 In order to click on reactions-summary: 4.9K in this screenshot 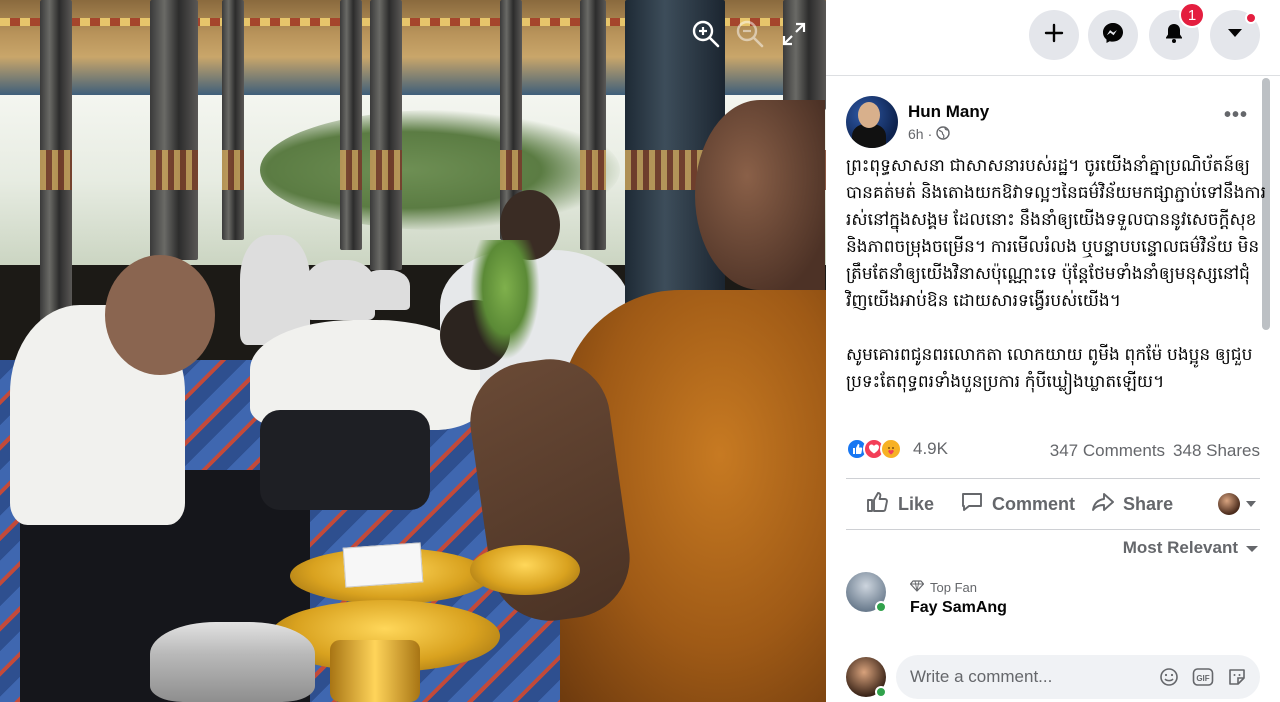, I will do `click(897, 449)`.